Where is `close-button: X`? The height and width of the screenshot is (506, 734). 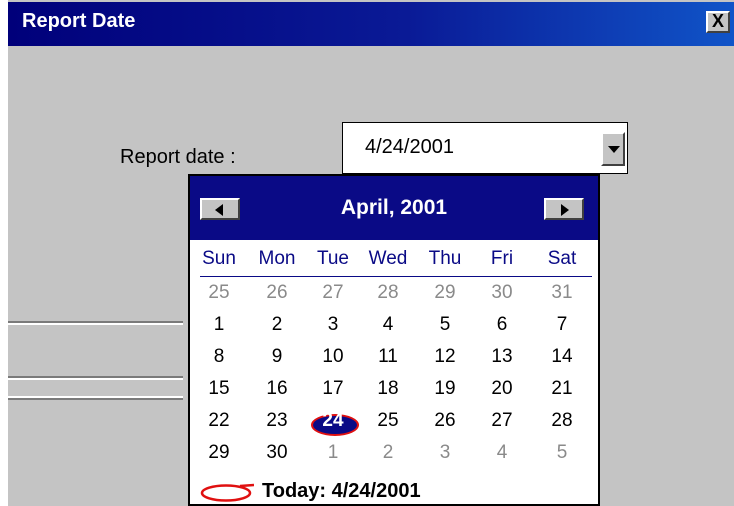
close-button: X is located at coordinates (718, 22).